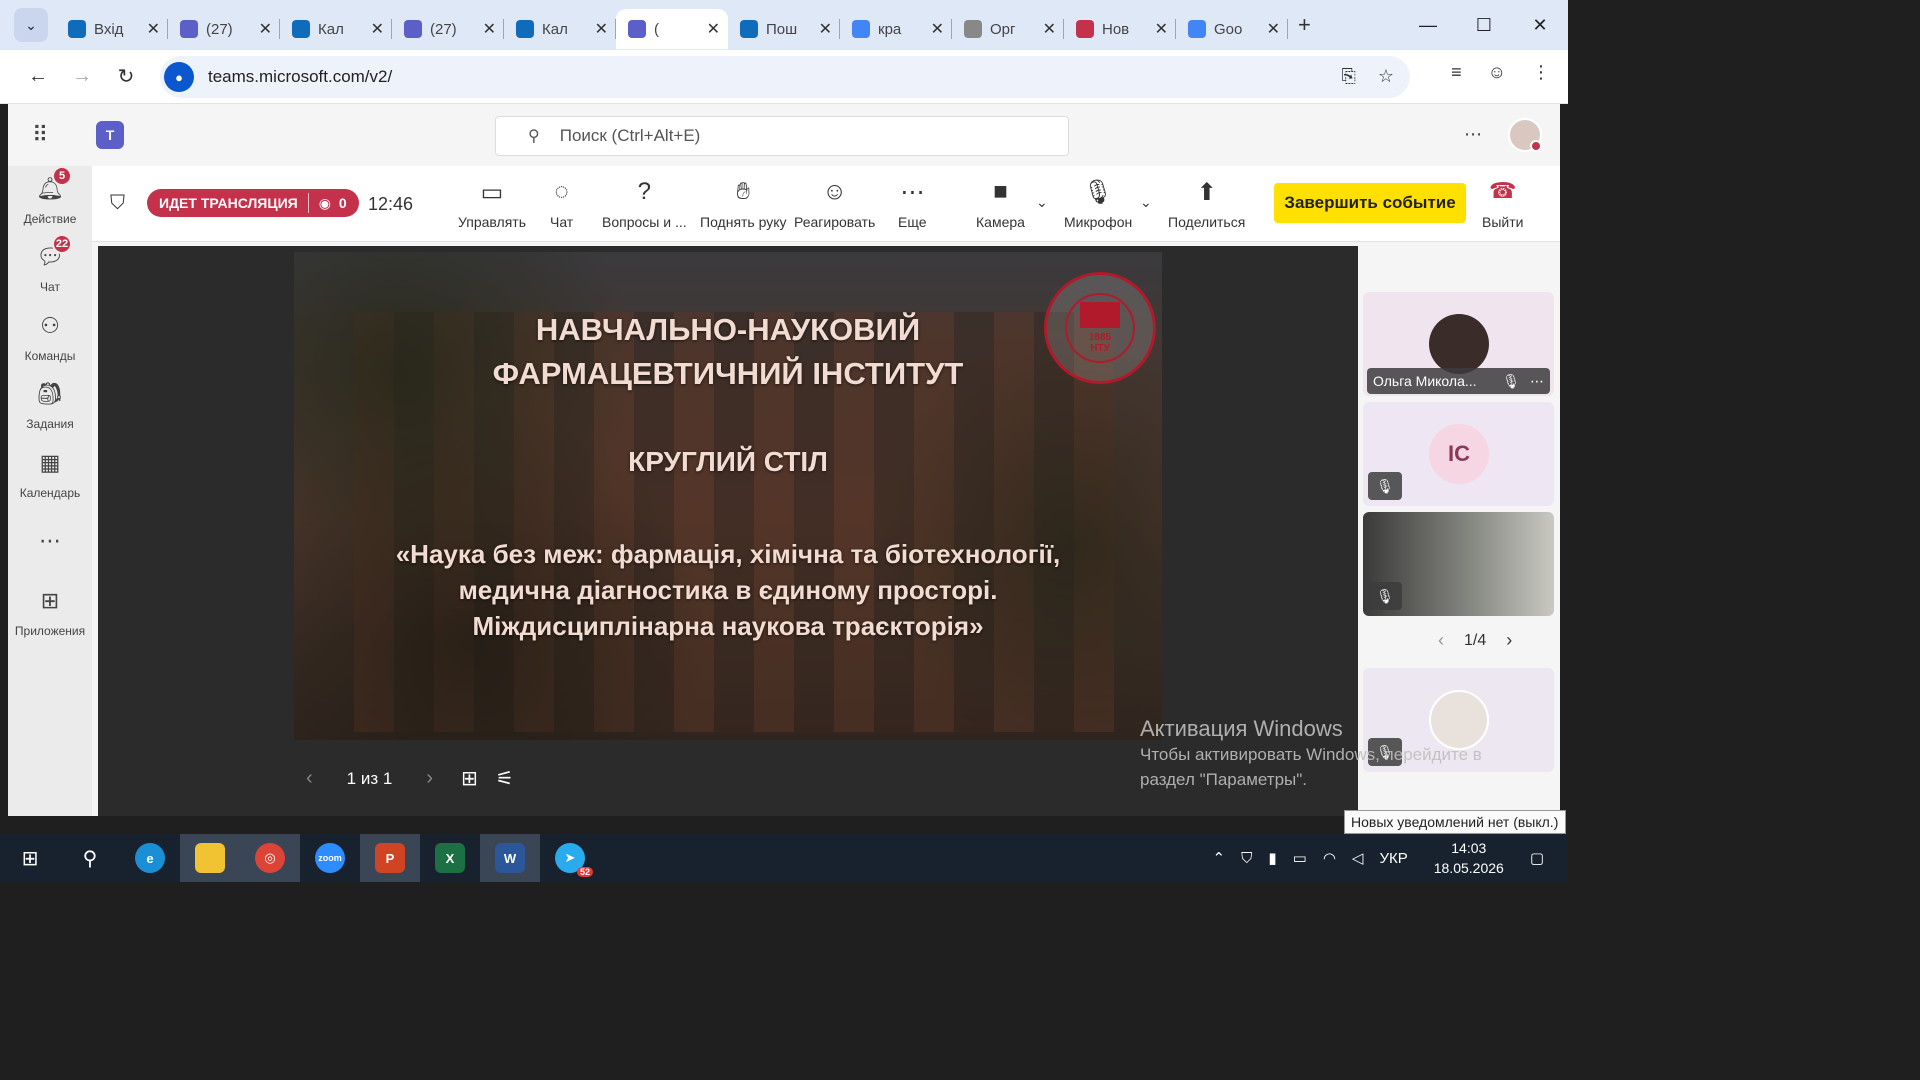  I want to click on maximize-button: ☐, so click(1484, 25).